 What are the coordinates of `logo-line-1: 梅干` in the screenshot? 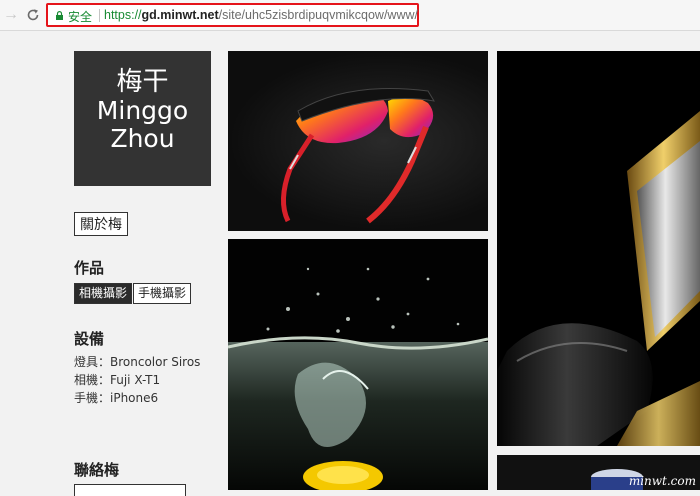 It's located at (142, 82).